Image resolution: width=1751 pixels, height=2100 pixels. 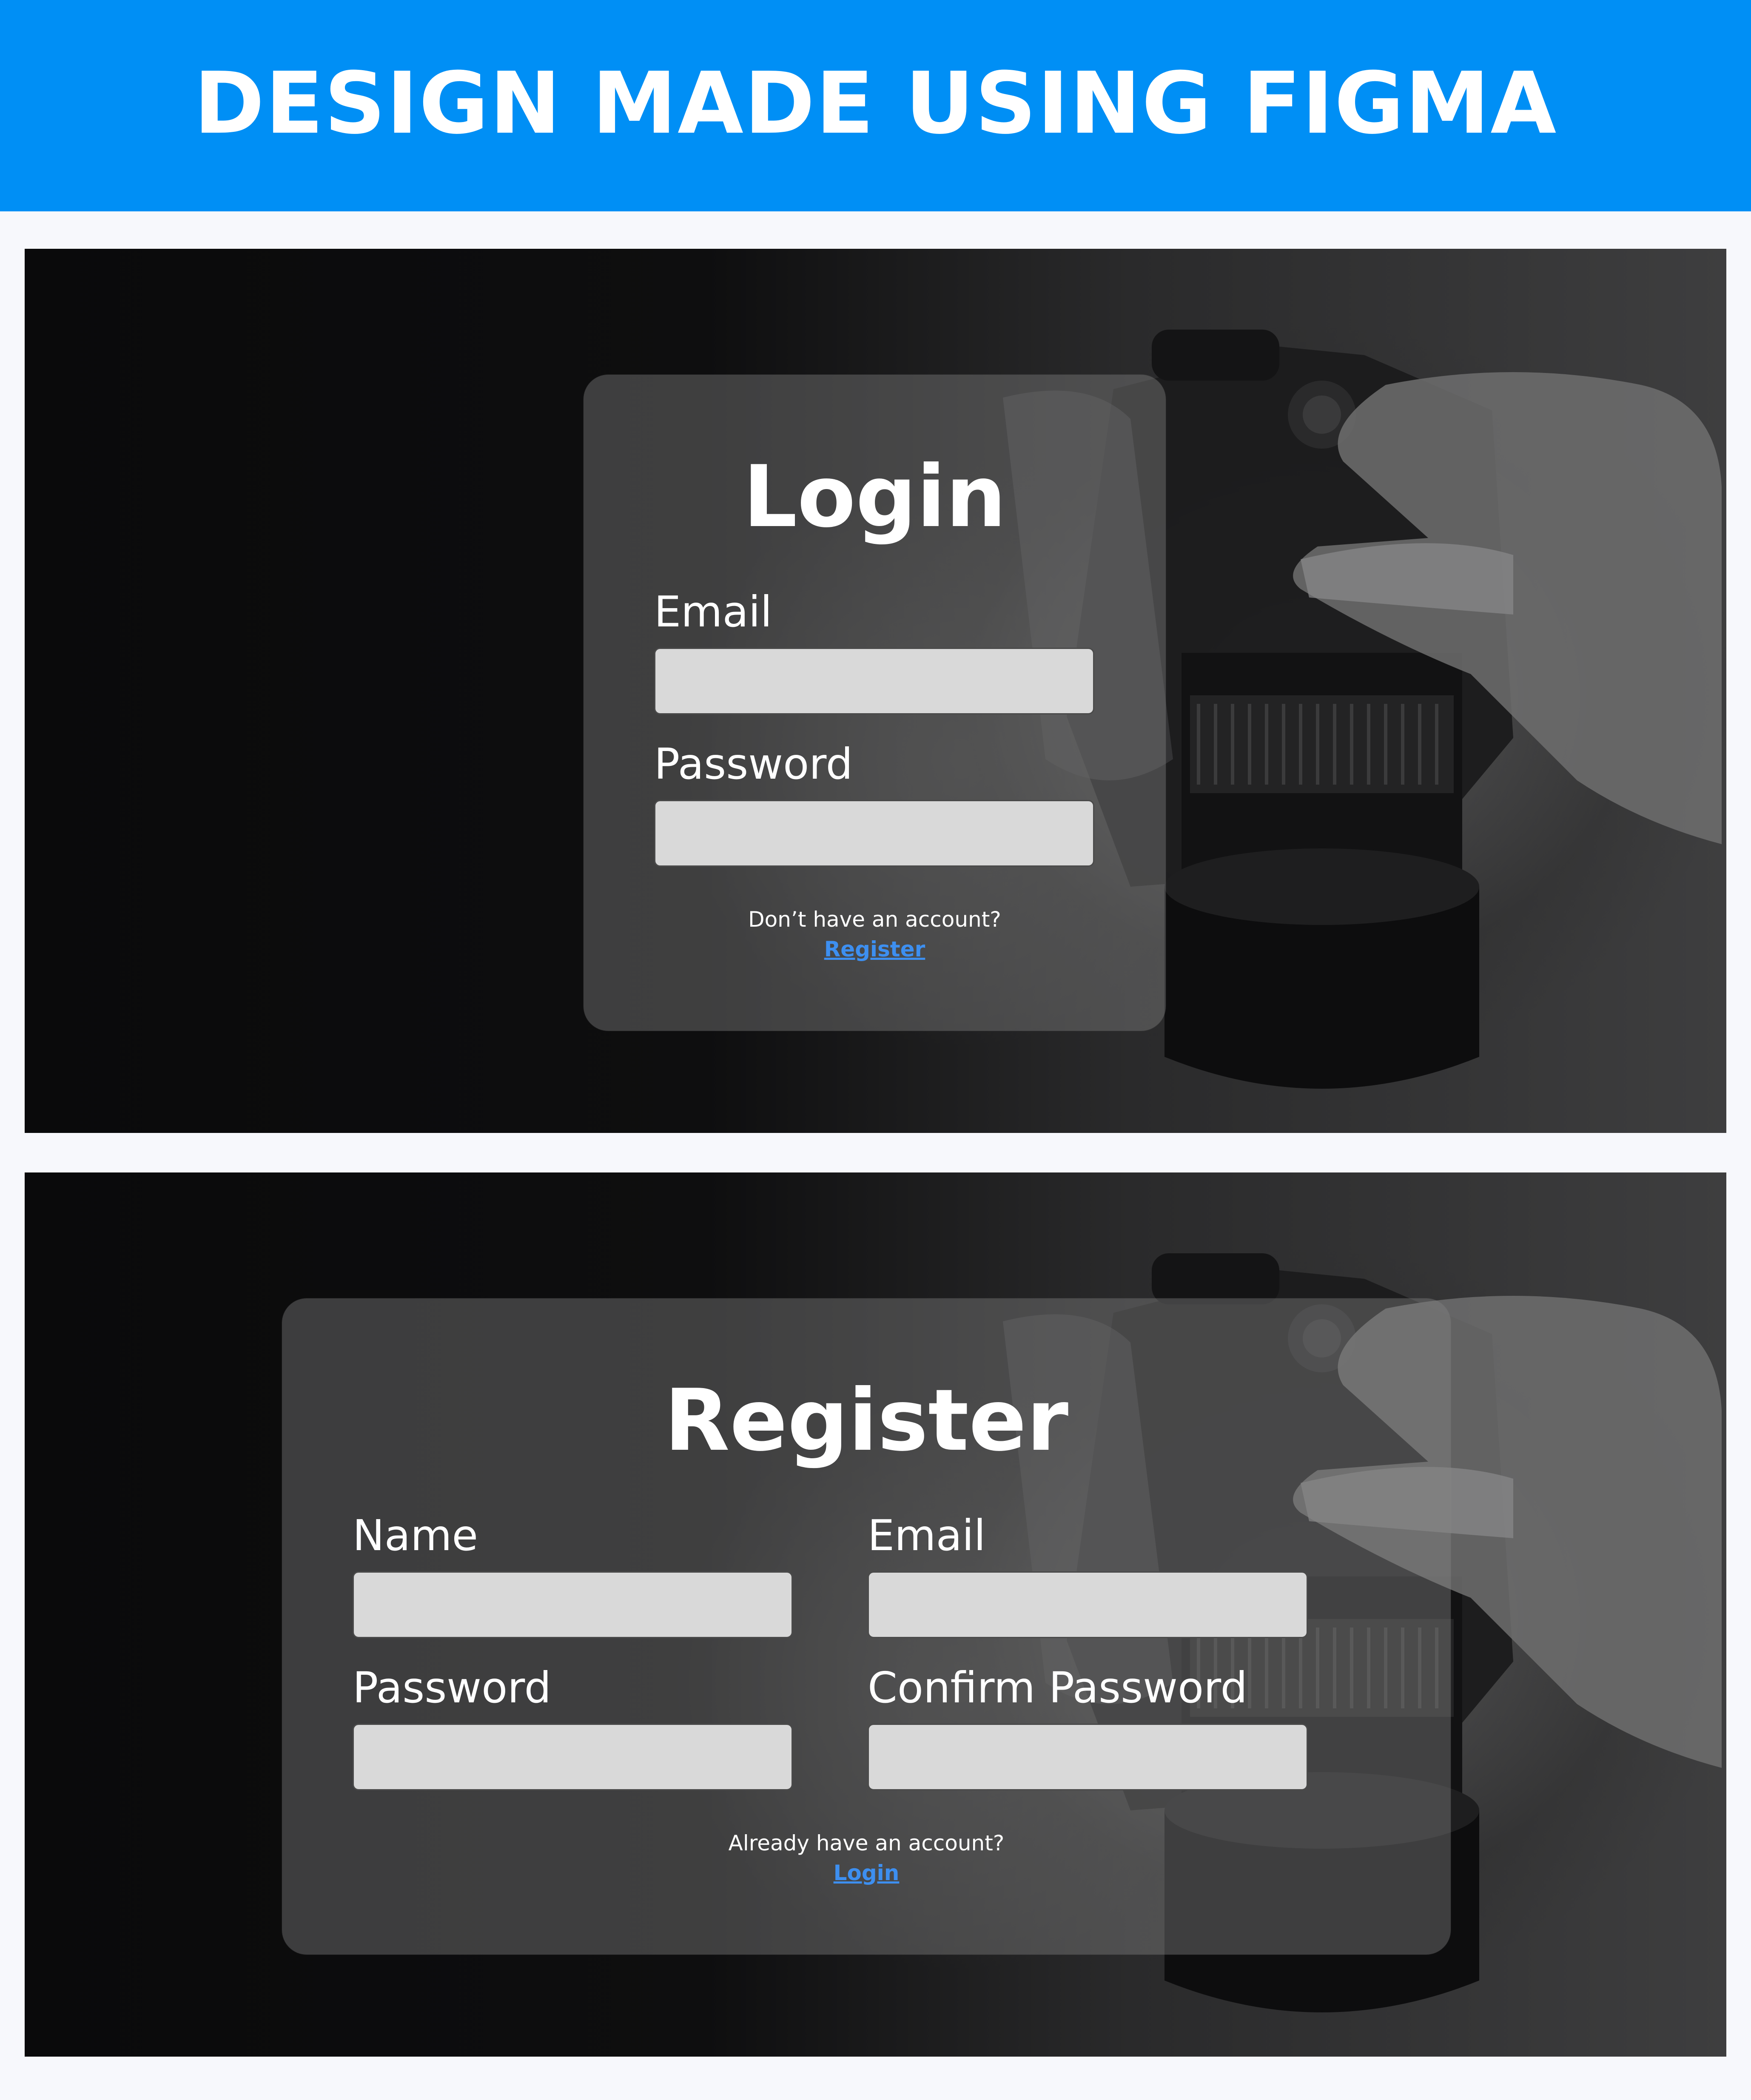 I want to click on confirm-password-label: Confirm Password, so click(x=1058, y=1688).